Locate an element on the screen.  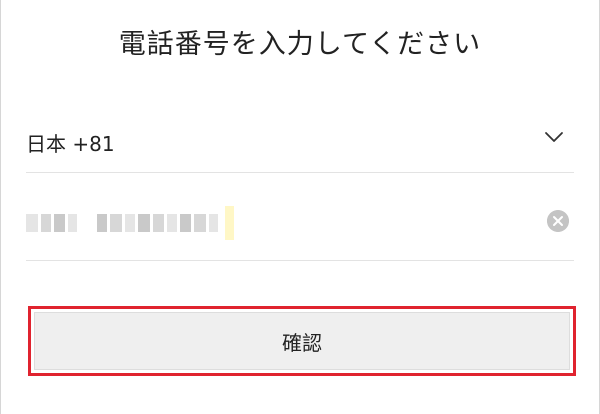
clear-icon is located at coordinates (558, 221).